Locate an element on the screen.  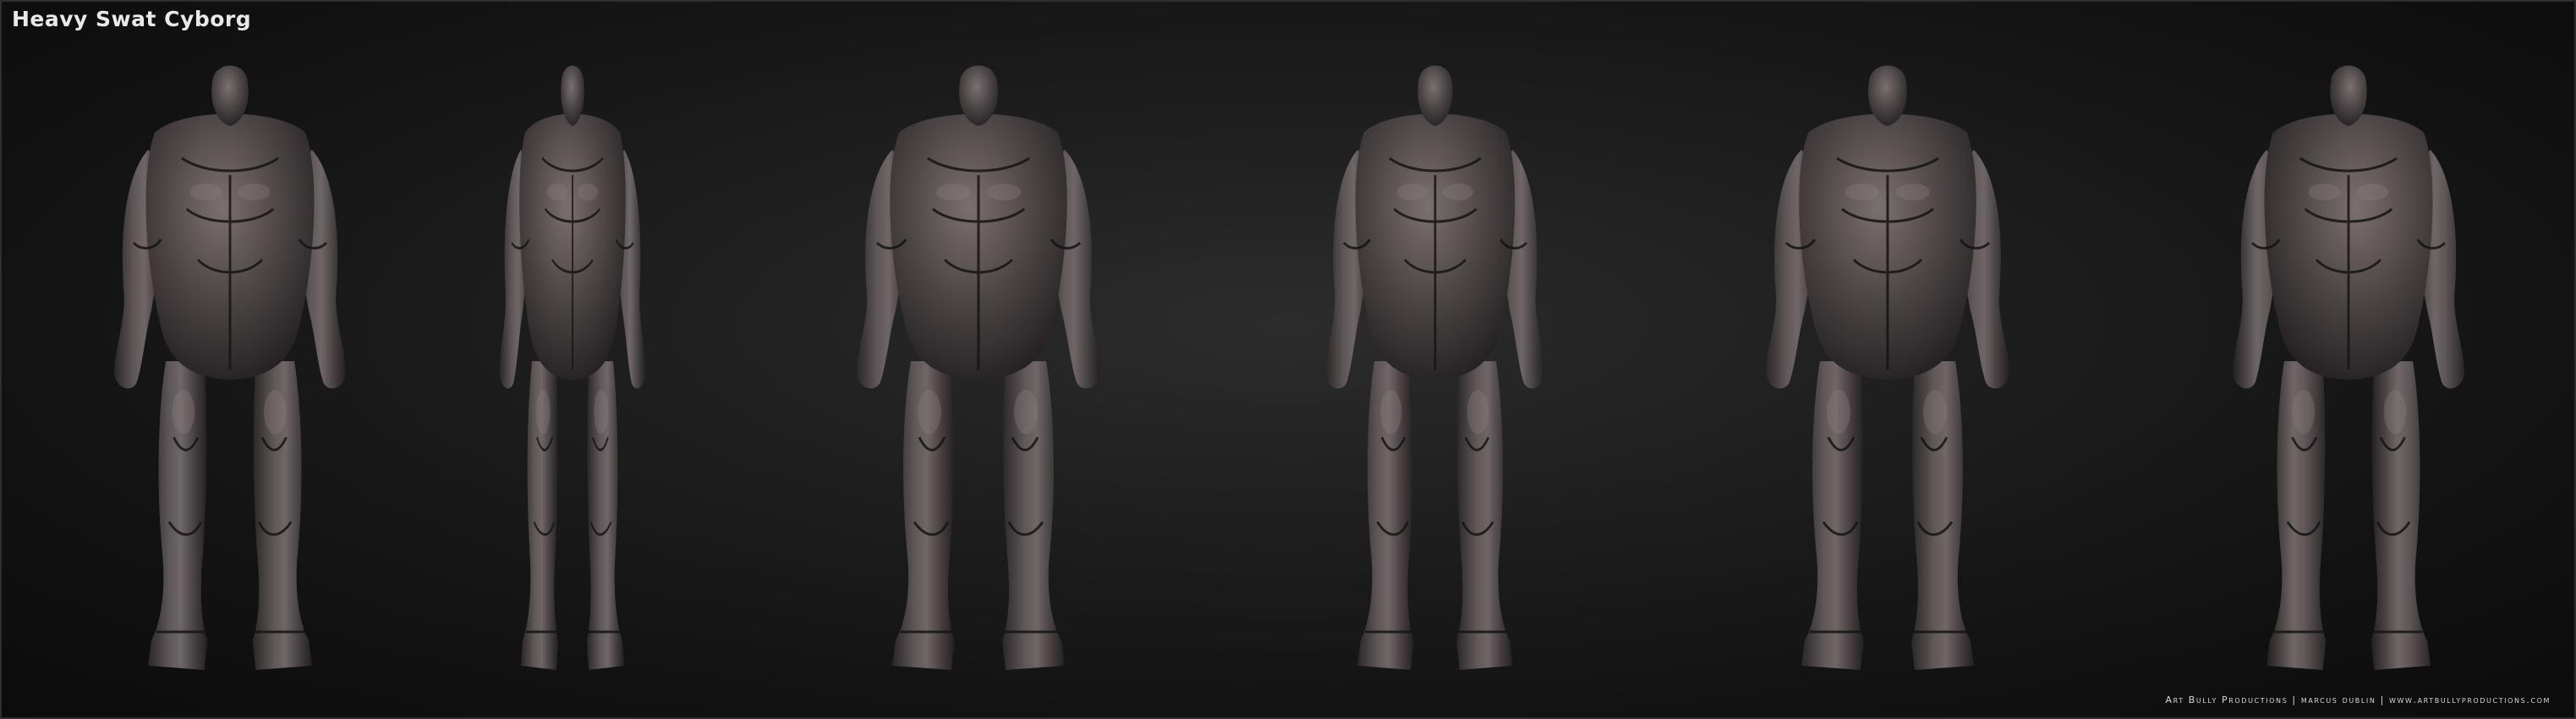
cyborg-figure-front-three-quarter is located at coordinates (230, 369).